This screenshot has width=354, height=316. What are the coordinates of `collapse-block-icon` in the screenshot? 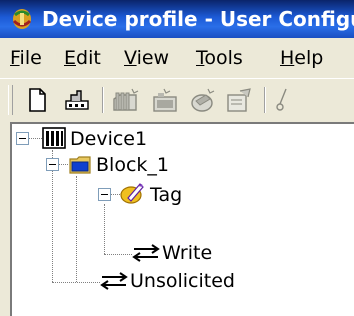 It's located at (52, 164).